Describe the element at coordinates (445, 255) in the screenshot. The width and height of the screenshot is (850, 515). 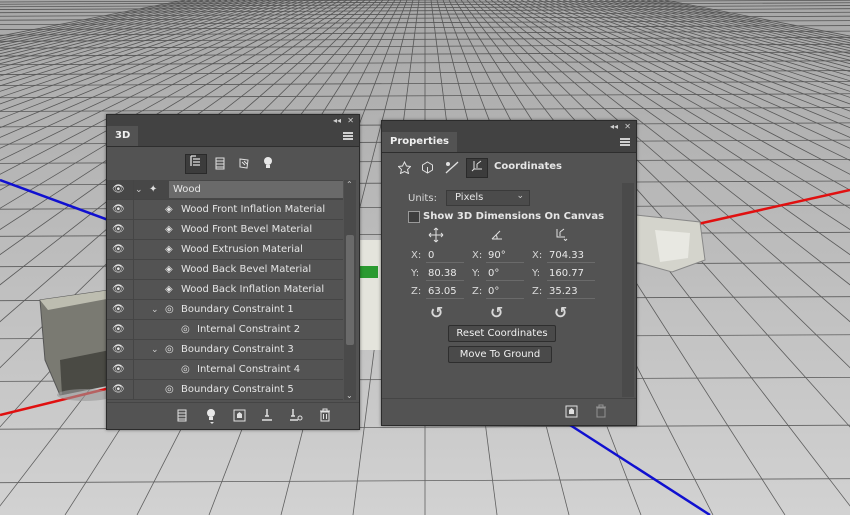
I see `position-x-input` at that location.